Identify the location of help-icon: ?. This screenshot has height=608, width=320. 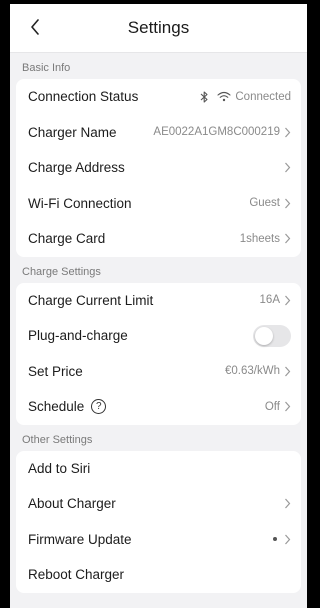
(99, 407).